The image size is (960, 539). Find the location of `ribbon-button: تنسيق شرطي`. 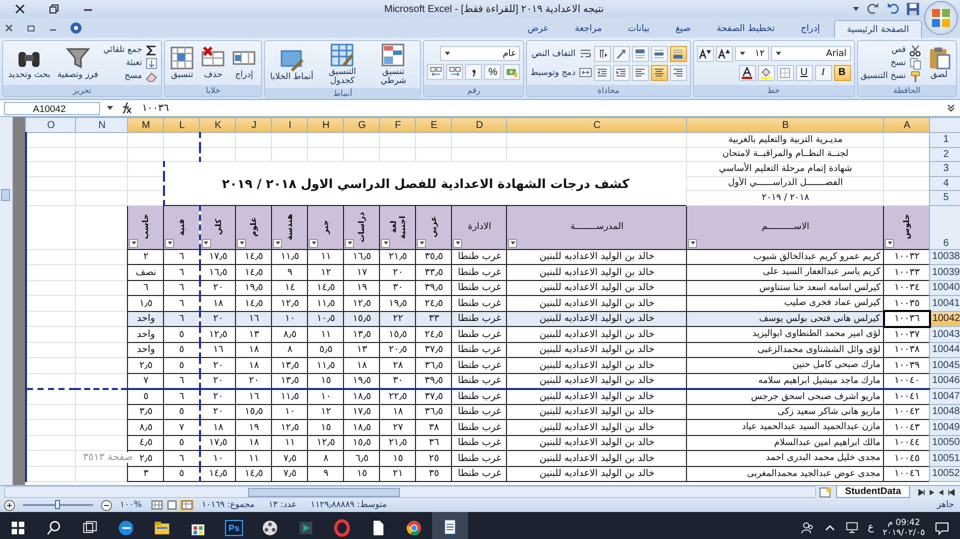

ribbon-button: تنسيق شرطي is located at coordinates (393, 64).